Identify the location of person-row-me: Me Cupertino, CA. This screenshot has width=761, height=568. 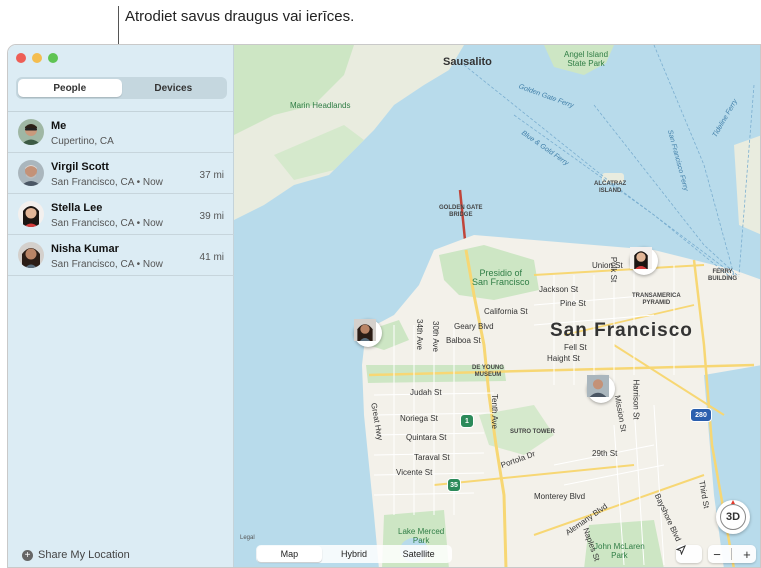
(121, 132).